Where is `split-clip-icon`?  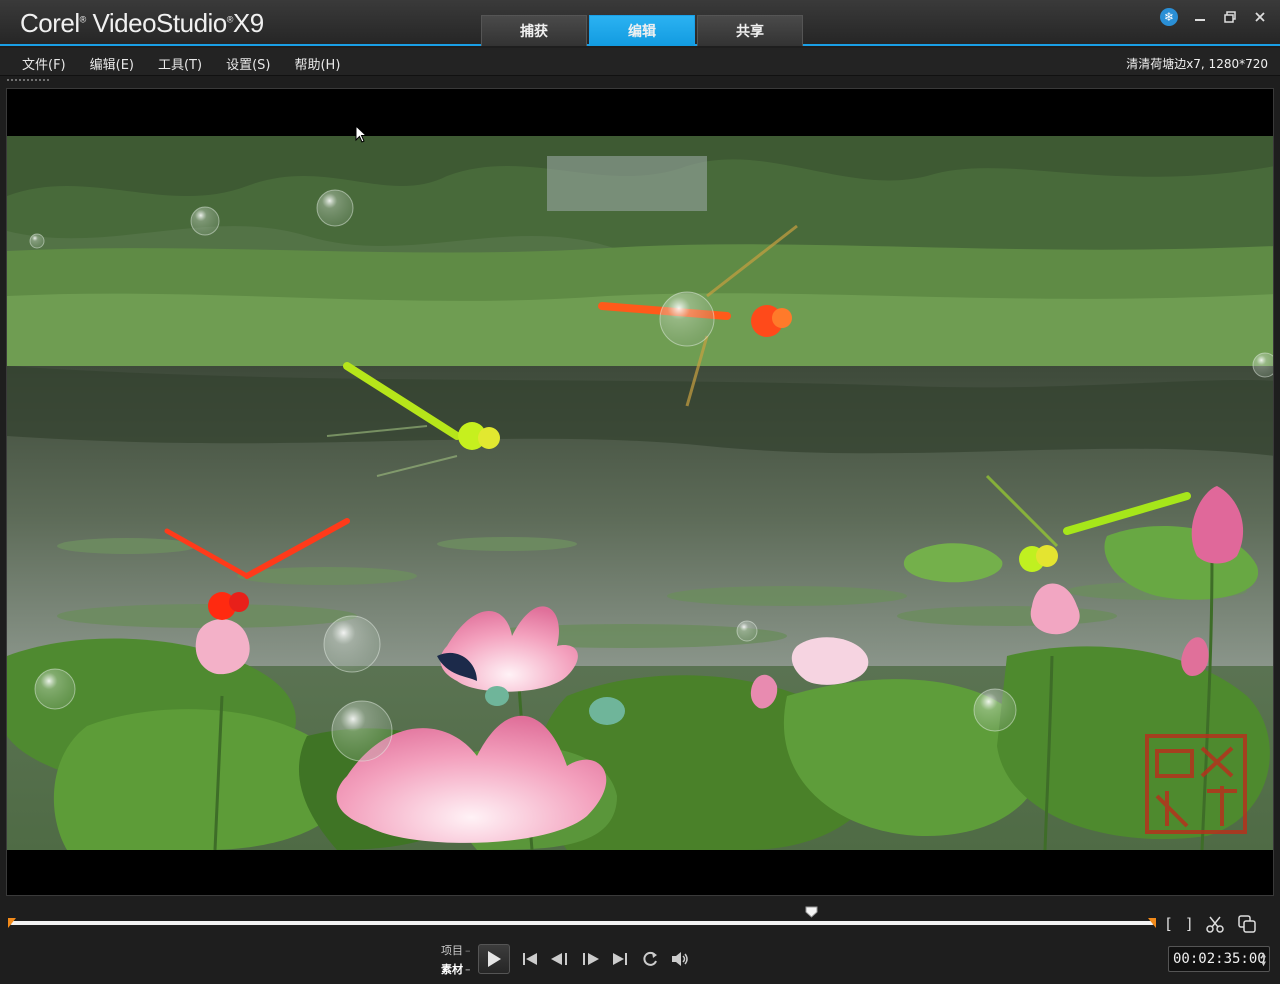 split-clip-icon is located at coordinates (1214, 926).